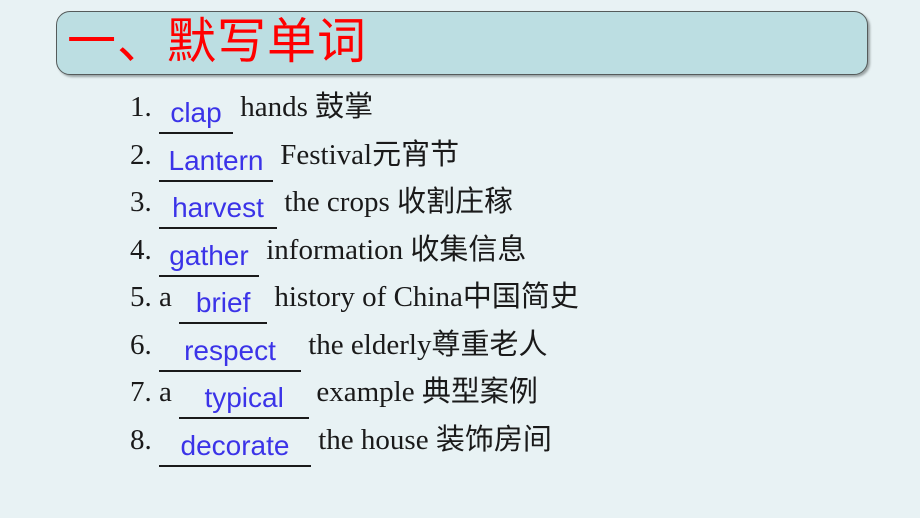 This screenshot has height=518, width=920. I want to click on answer-blank: clap, so click(196, 114).